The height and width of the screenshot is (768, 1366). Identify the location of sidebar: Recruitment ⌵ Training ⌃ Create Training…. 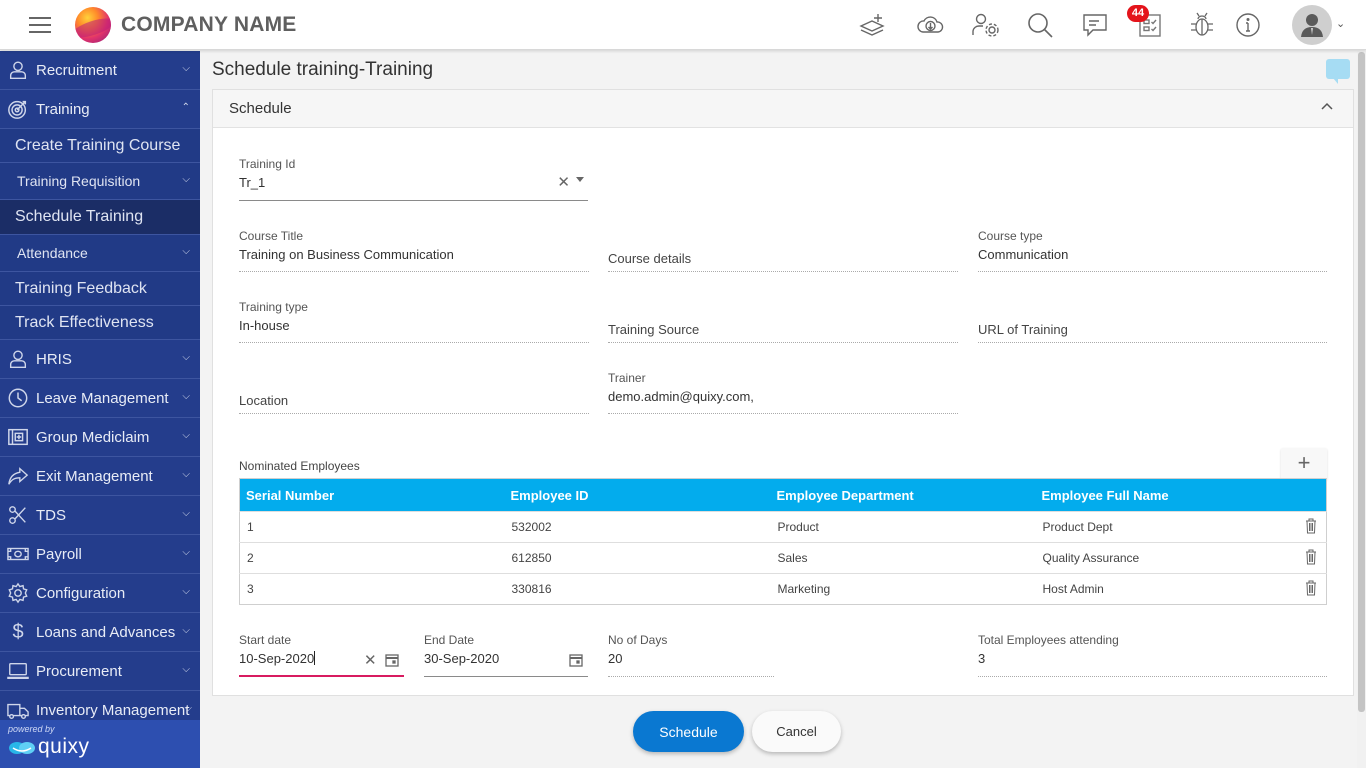
(100, 409).